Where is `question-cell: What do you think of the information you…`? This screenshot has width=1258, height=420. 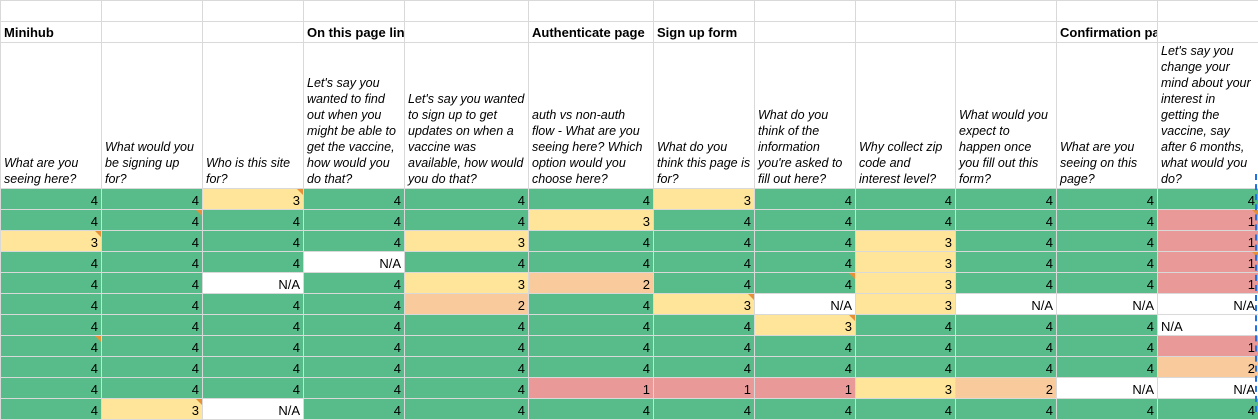
question-cell: What do you think of the information you… is located at coordinates (805, 116).